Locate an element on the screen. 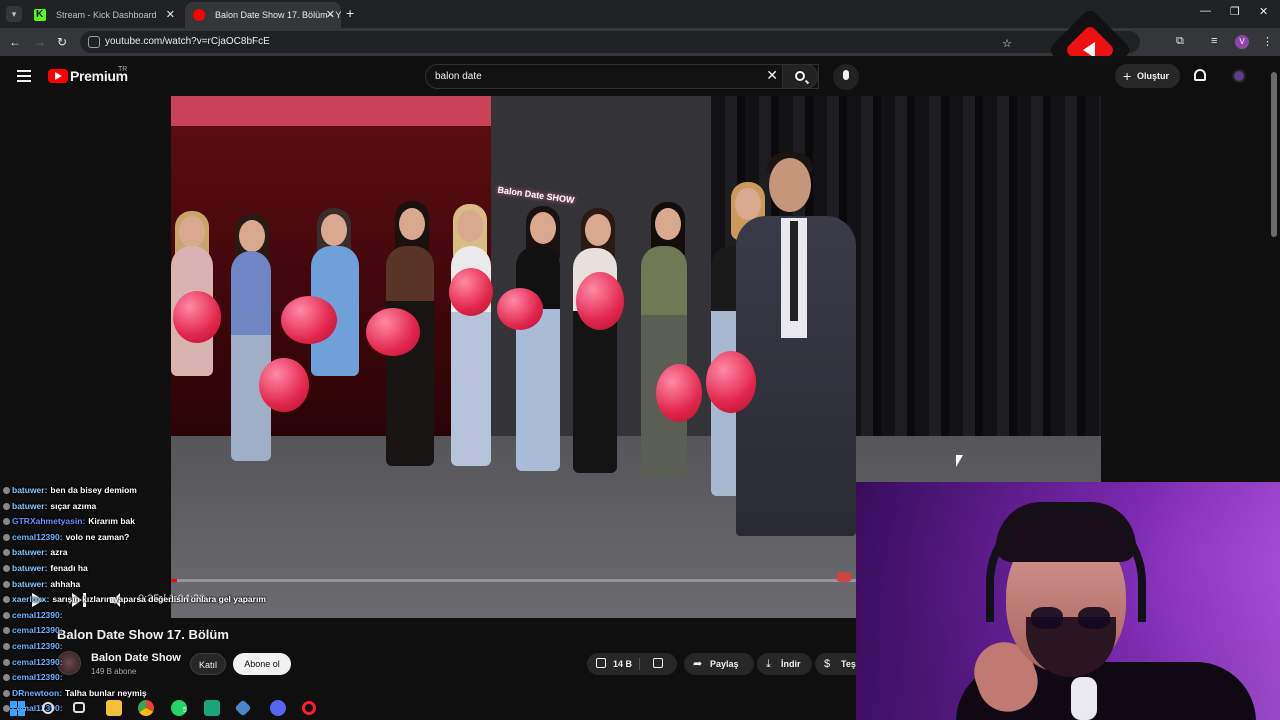 This screenshot has width=1280, height=720. page-scrollbar is located at coordinates (1274, 154).